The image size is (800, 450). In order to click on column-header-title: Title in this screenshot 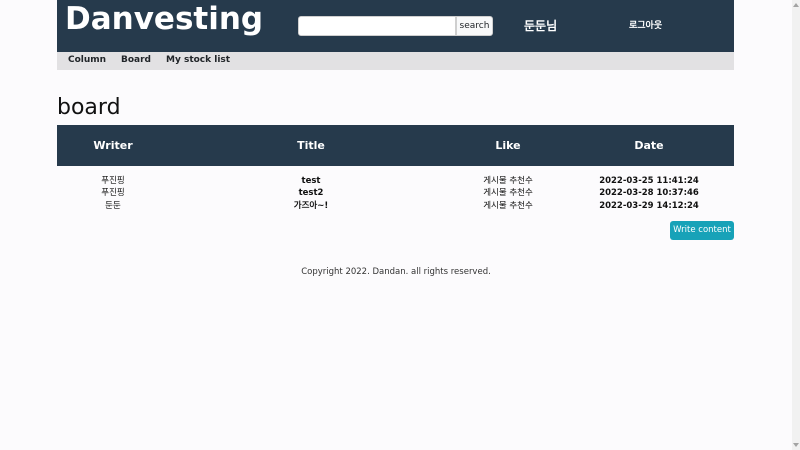, I will do `click(311, 145)`.